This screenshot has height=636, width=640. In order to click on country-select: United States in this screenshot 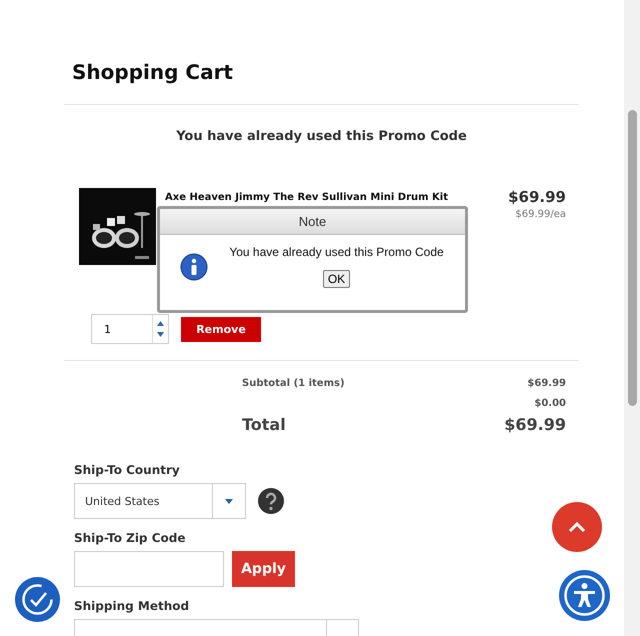, I will do `click(160, 501)`.